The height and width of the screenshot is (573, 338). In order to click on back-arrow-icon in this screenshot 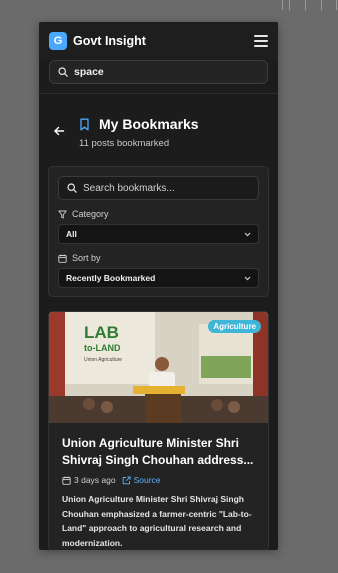, I will do `click(59, 131)`.